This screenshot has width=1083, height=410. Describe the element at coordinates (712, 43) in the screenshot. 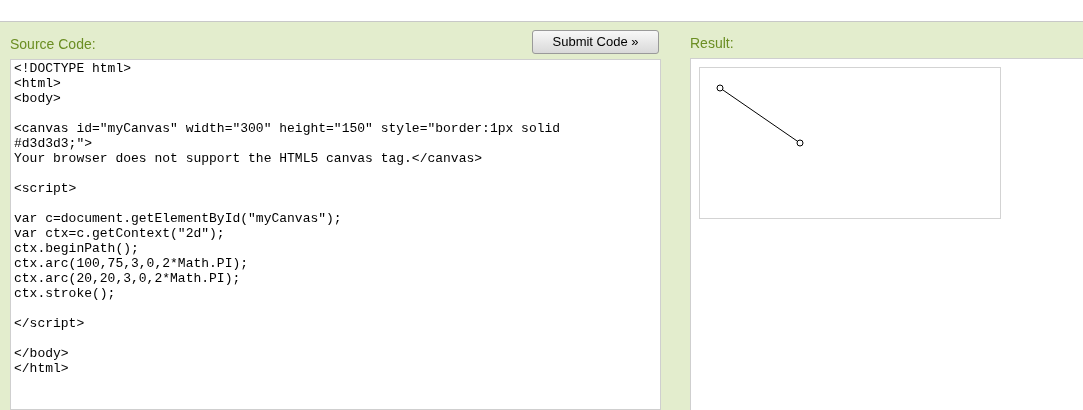

I see `section-label: Result:` at that location.